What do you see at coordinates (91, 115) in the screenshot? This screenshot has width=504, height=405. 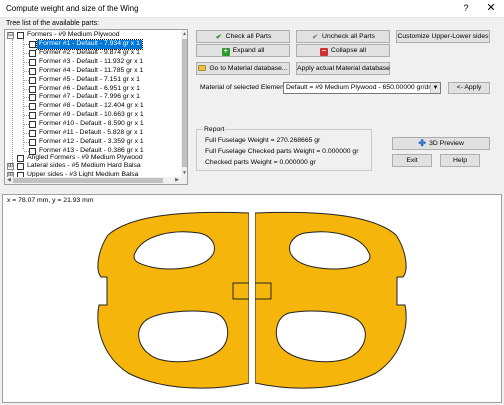 I see `tree-node-label: Former #9 - Default - 10.663 gr x 1` at bounding box center [91, 115].